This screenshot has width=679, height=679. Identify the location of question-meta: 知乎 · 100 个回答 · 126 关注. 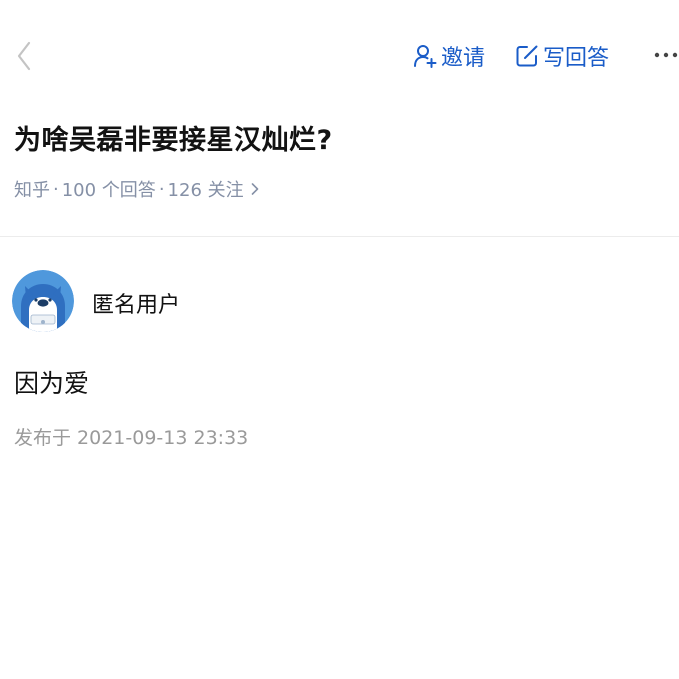
(137, 189).